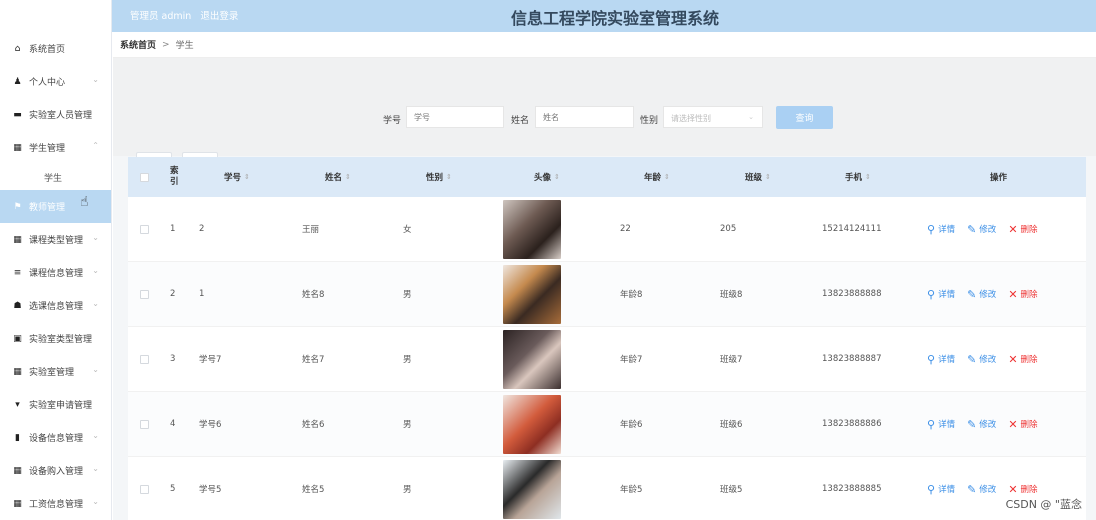 The width and height of the screenshot is (1096, 520). I want to click on name-input, so click(584, 117).